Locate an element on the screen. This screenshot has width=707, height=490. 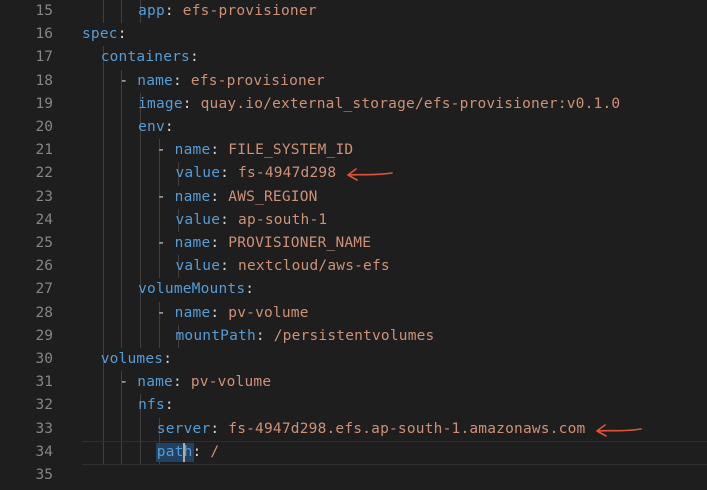
code-line: 35 is located at coordinates (353, 475).